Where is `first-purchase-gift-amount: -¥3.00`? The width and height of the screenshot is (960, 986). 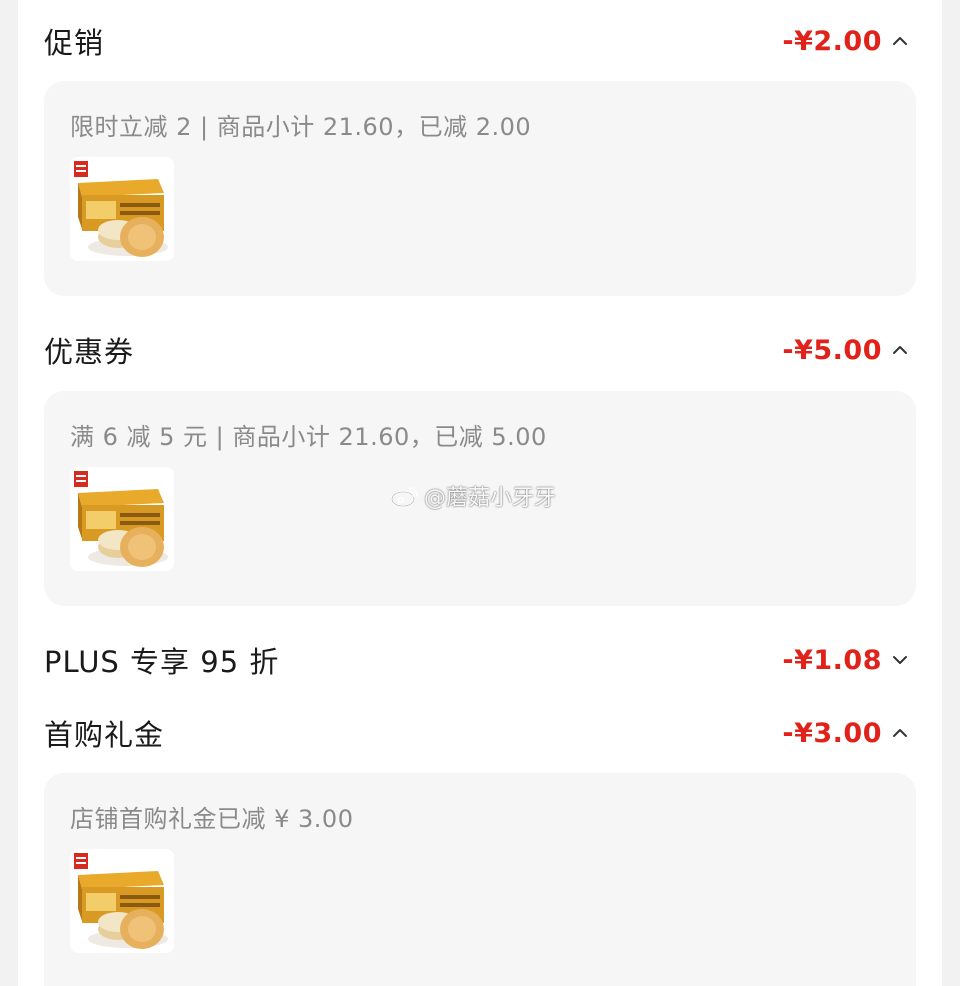 first-purchase-gift-amount: -¥3.00 is located at coordinates (832, 733).